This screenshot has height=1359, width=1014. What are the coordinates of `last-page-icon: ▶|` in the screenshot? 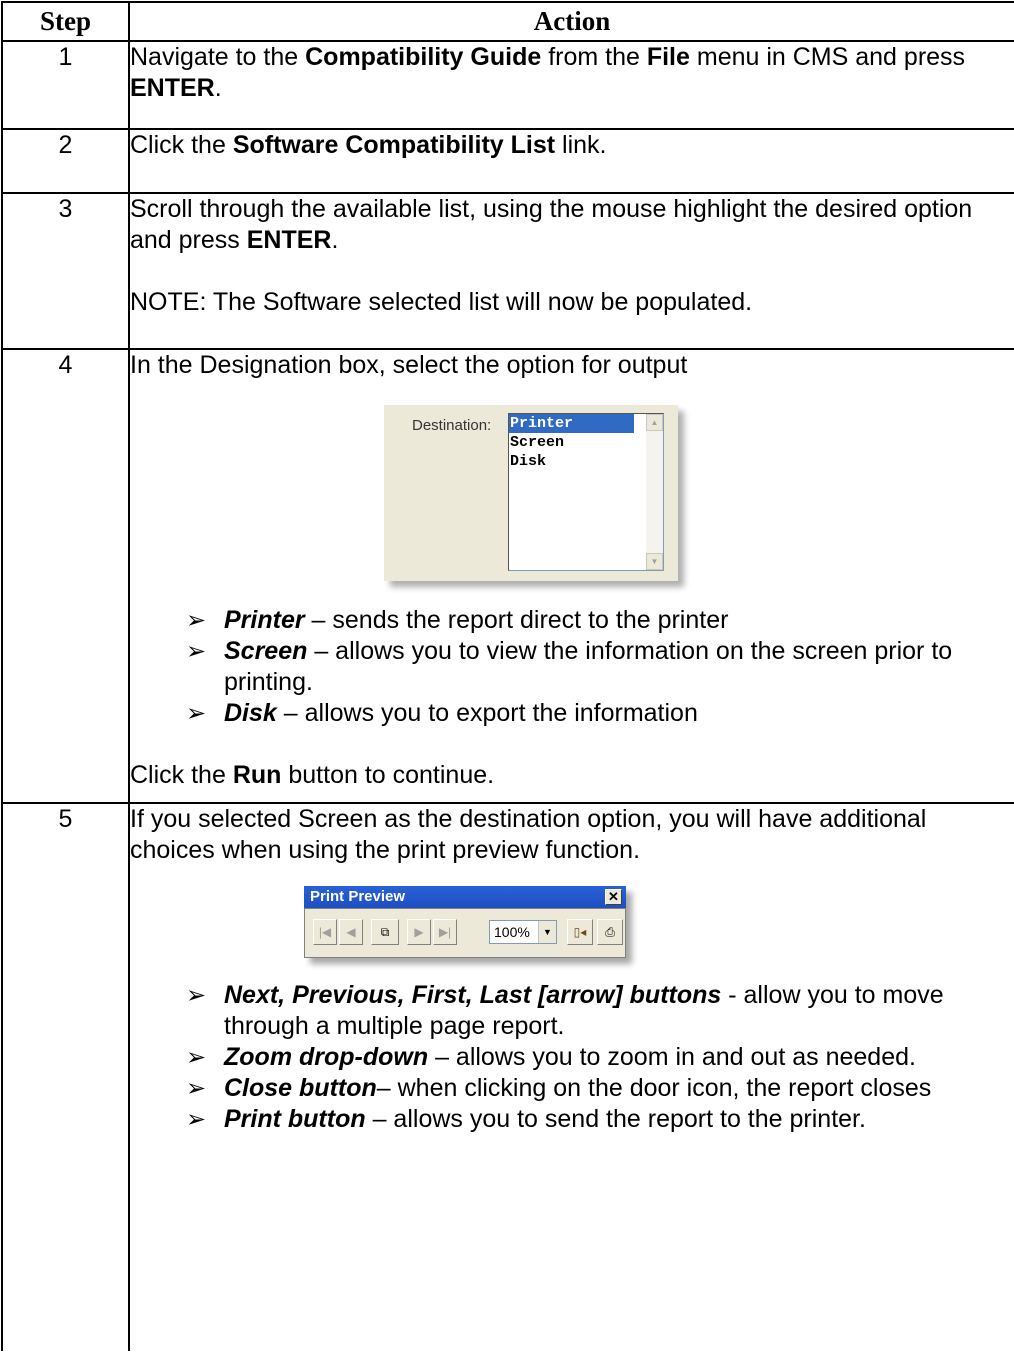 It's located at (445, 932).